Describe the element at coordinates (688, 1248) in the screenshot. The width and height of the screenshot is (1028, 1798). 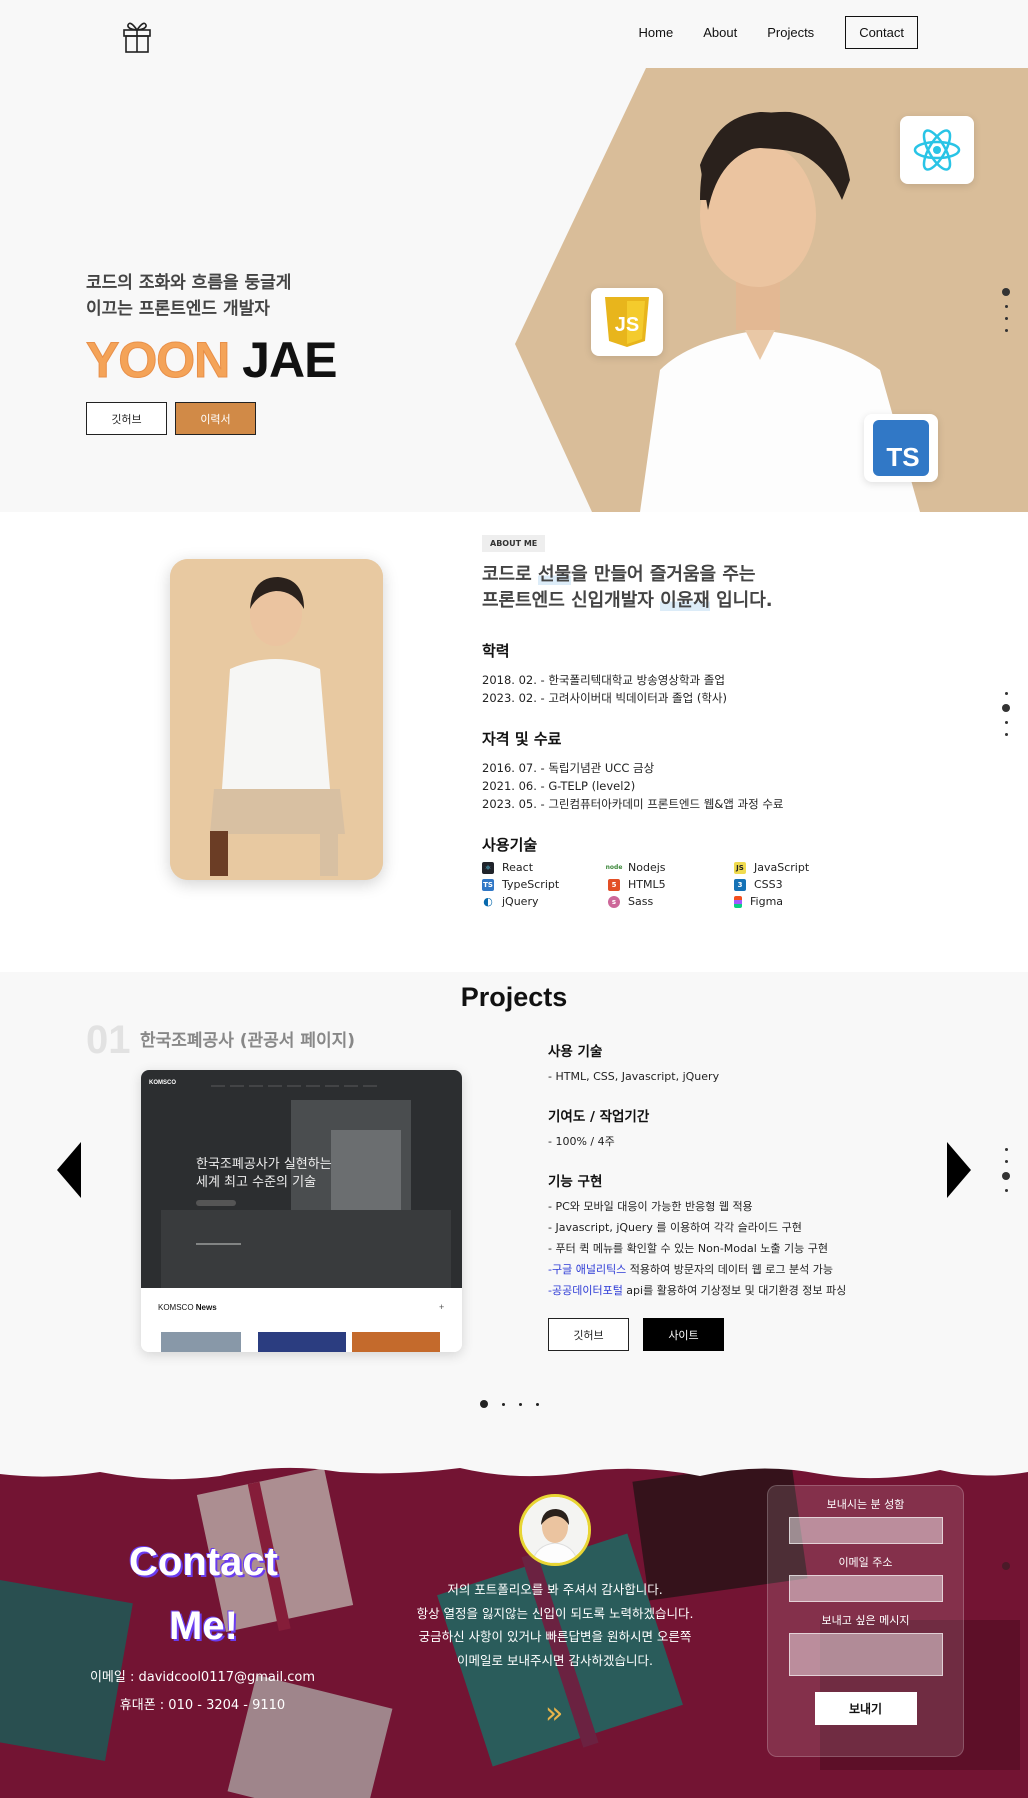
I see `feature-item: - 푸터 퀵 메뉴를 확인할 수 있는 Non-Modal 노출 기능 구현` at that location.